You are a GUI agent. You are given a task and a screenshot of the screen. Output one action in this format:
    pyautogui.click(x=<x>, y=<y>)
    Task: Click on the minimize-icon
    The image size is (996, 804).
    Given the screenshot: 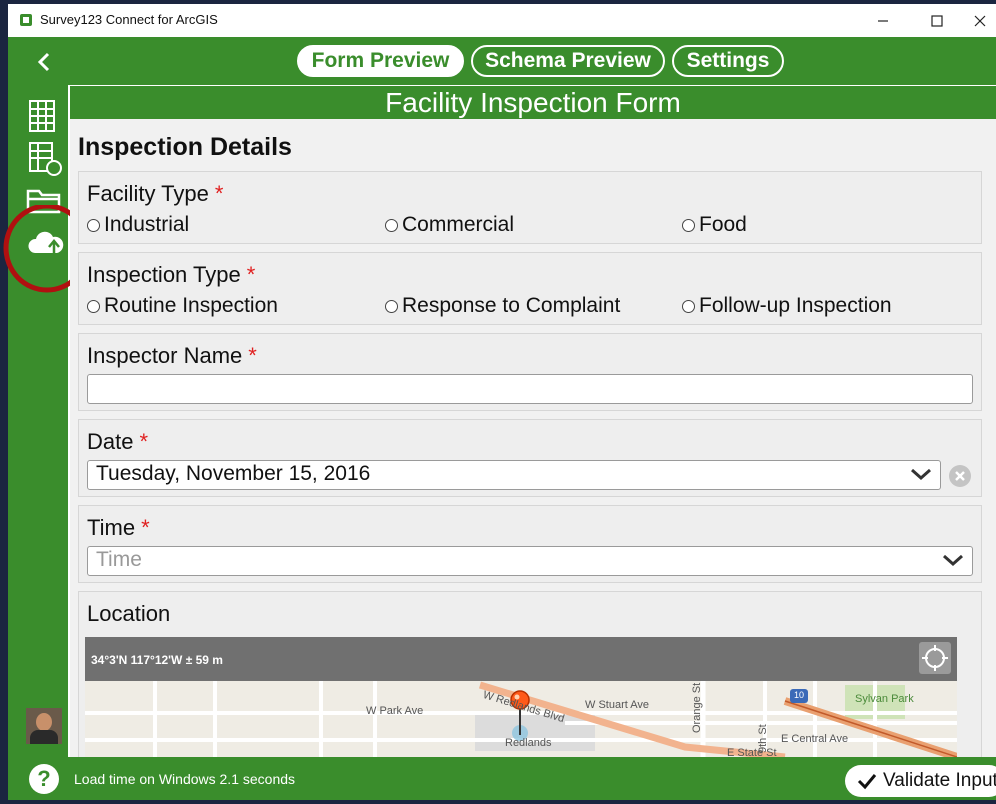 What is the action you would take?
    pyautogui.click(x=883, y=21)
    